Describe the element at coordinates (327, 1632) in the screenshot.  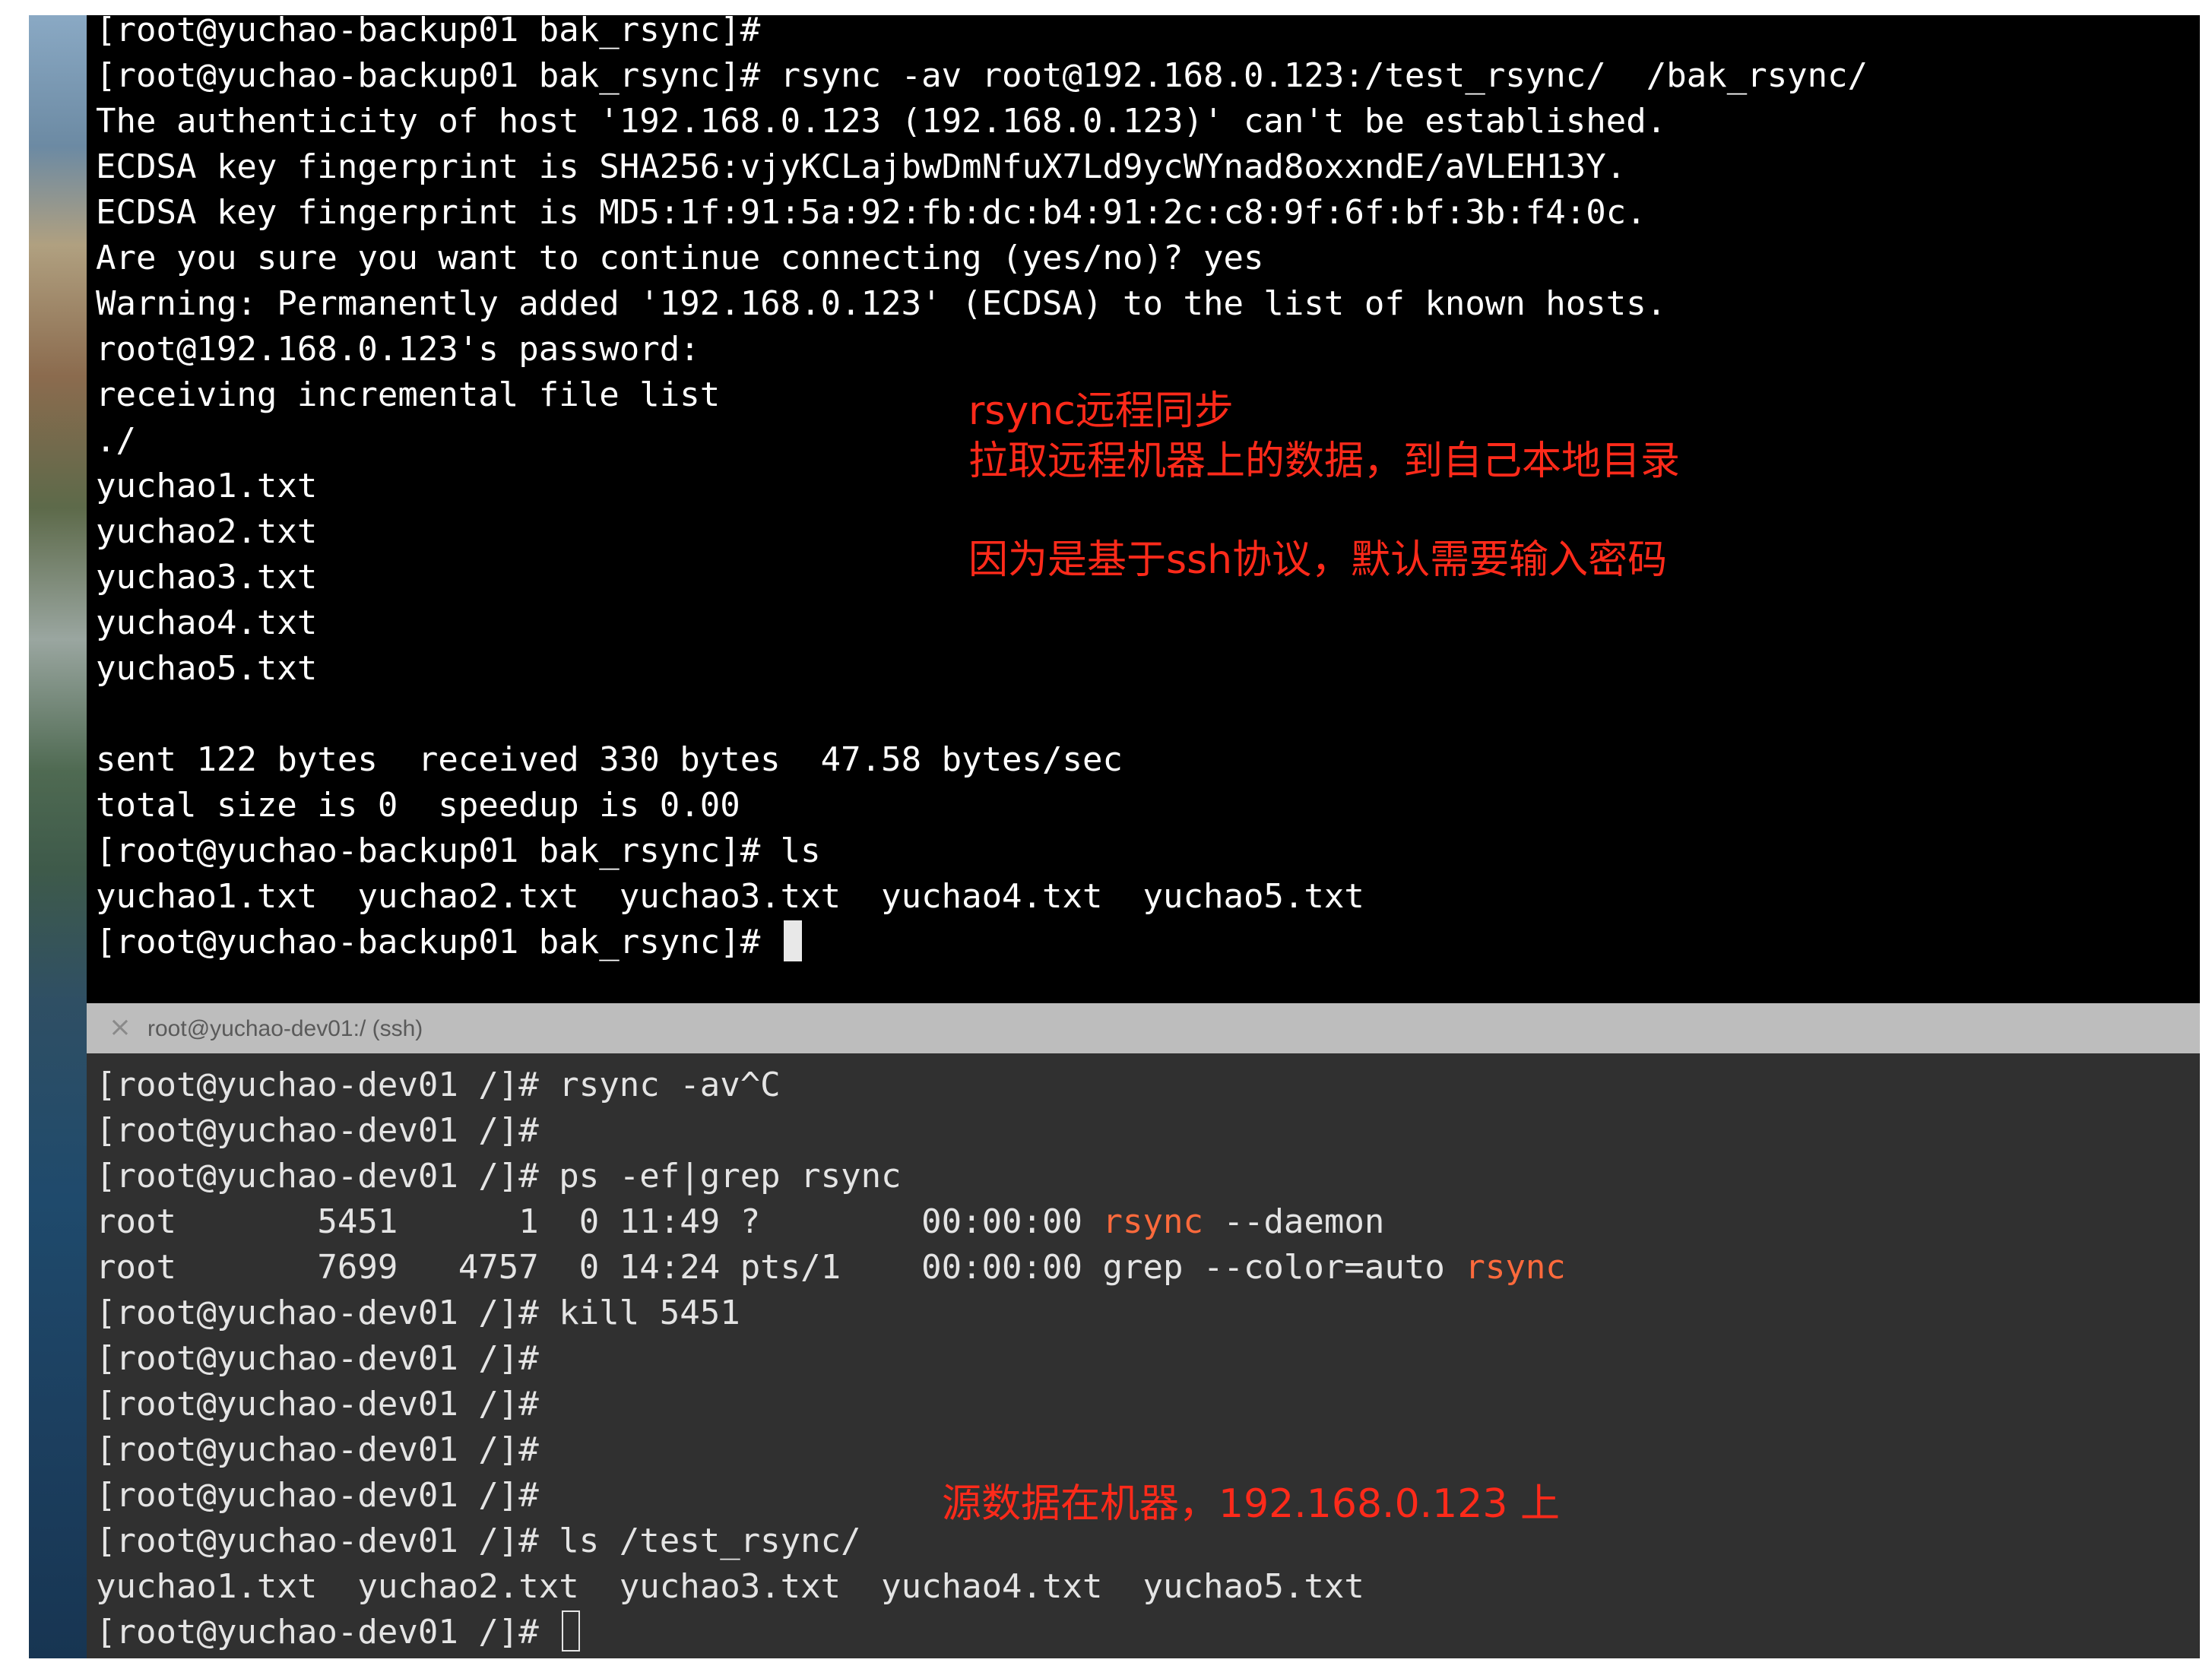
I see `terminal-prompt: [root@yuchao-dev01 /]#` at that location.